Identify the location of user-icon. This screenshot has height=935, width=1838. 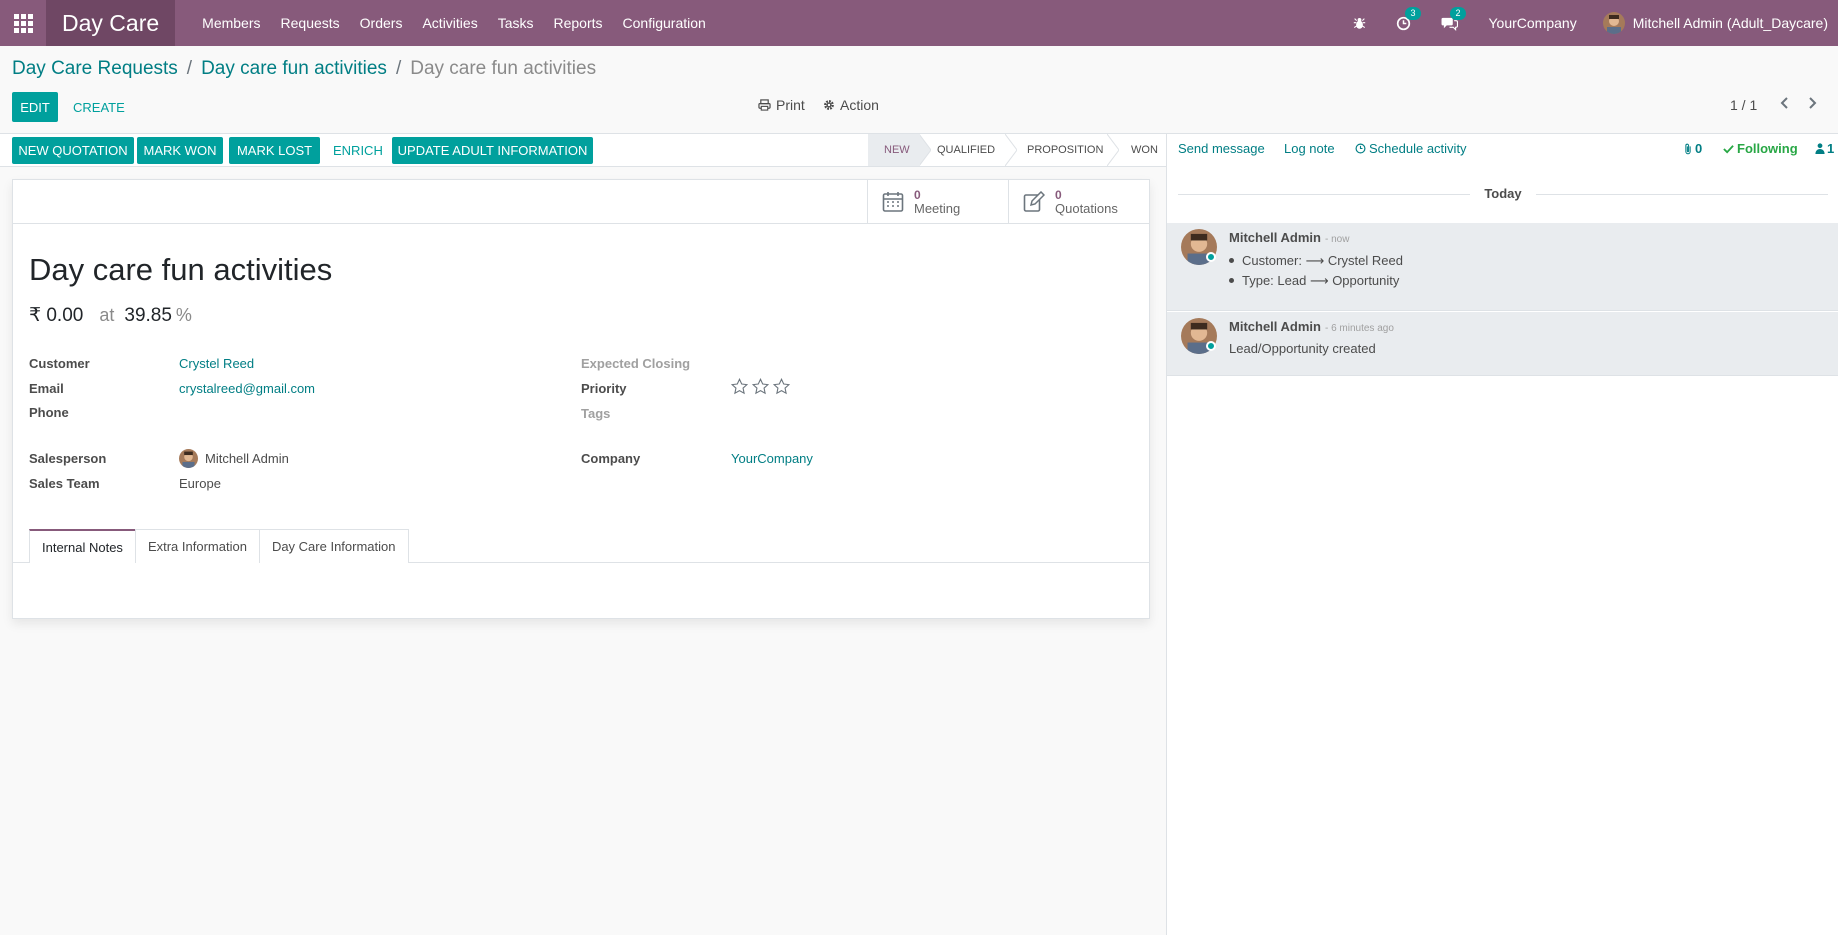
(1820, 148).